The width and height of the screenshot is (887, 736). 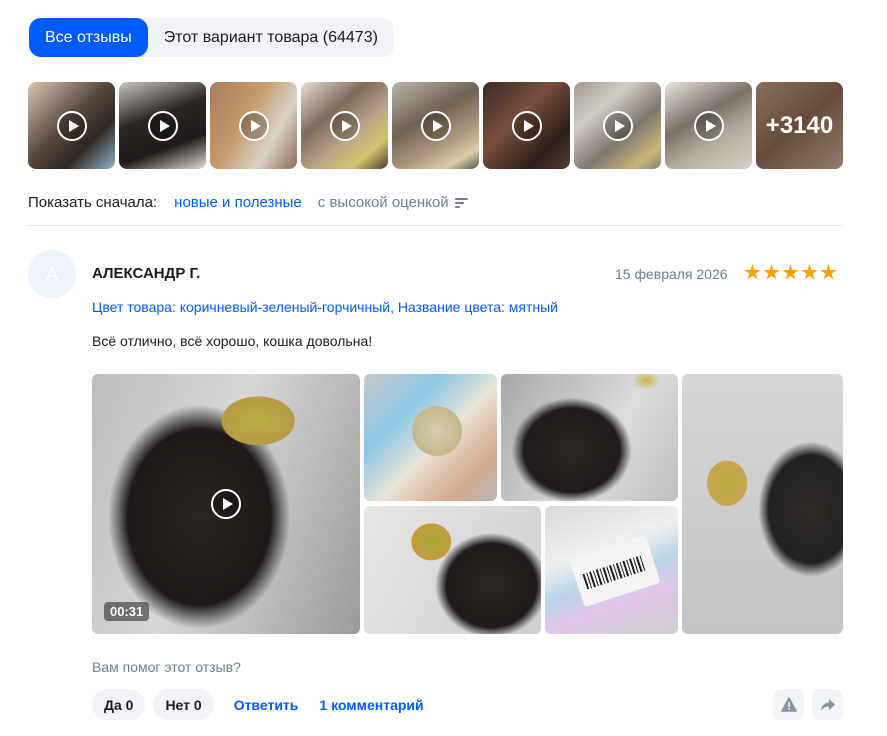 What do you see at coordinates (146, 273) in the screenshot?
I see `review-author: АЛЕКСАНДР Г.` at bounding box center [146, 273].